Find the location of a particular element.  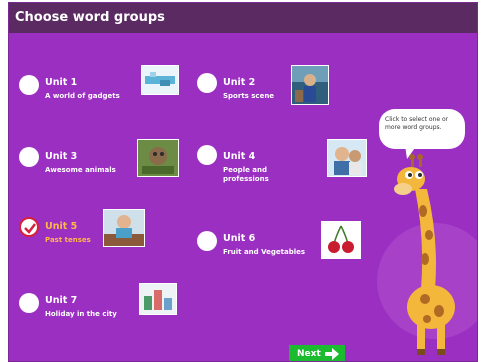

unit-option-4: Unit 4 People and professions is located at coordinates (282, 169).